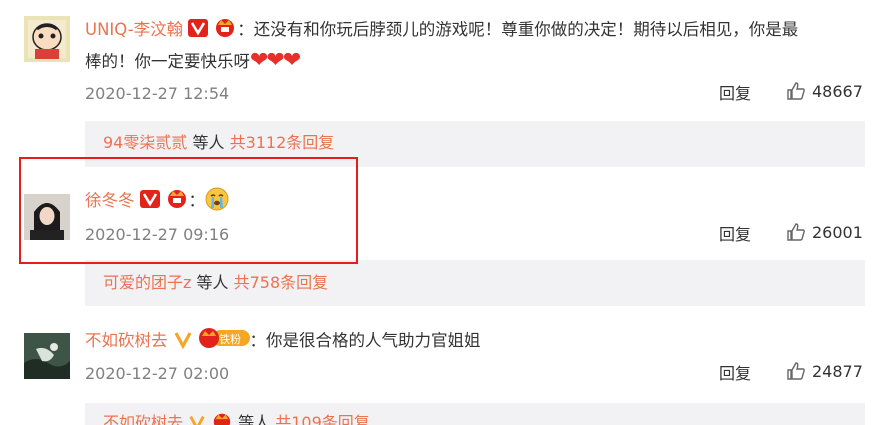 This screenshot has height=425, width=884. I want to click on sub-reply-user: 可爱的团子z, so click(147, 282).